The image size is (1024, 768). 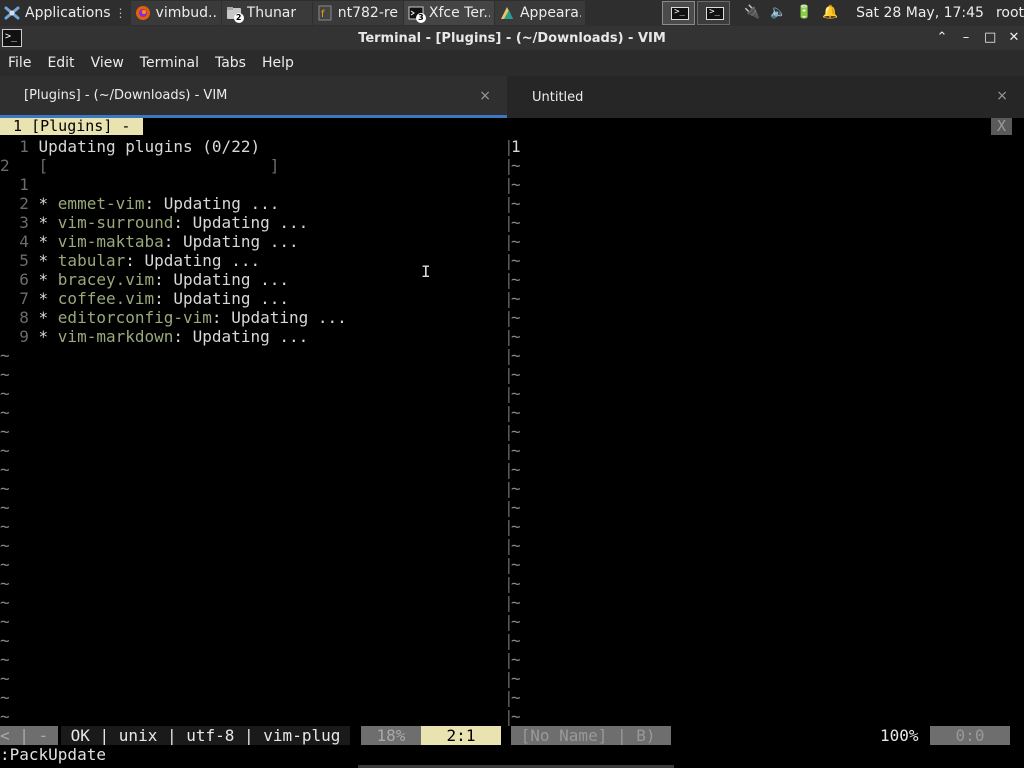 I want to click on volume-icon: 🔈, so click(x=778, y=13).